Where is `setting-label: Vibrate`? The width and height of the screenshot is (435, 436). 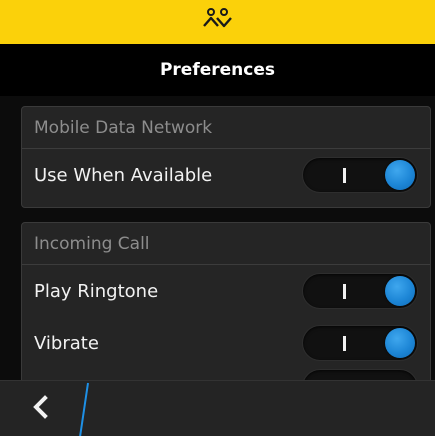
setting-label: Vibrate is located at coordinates (66, 343).